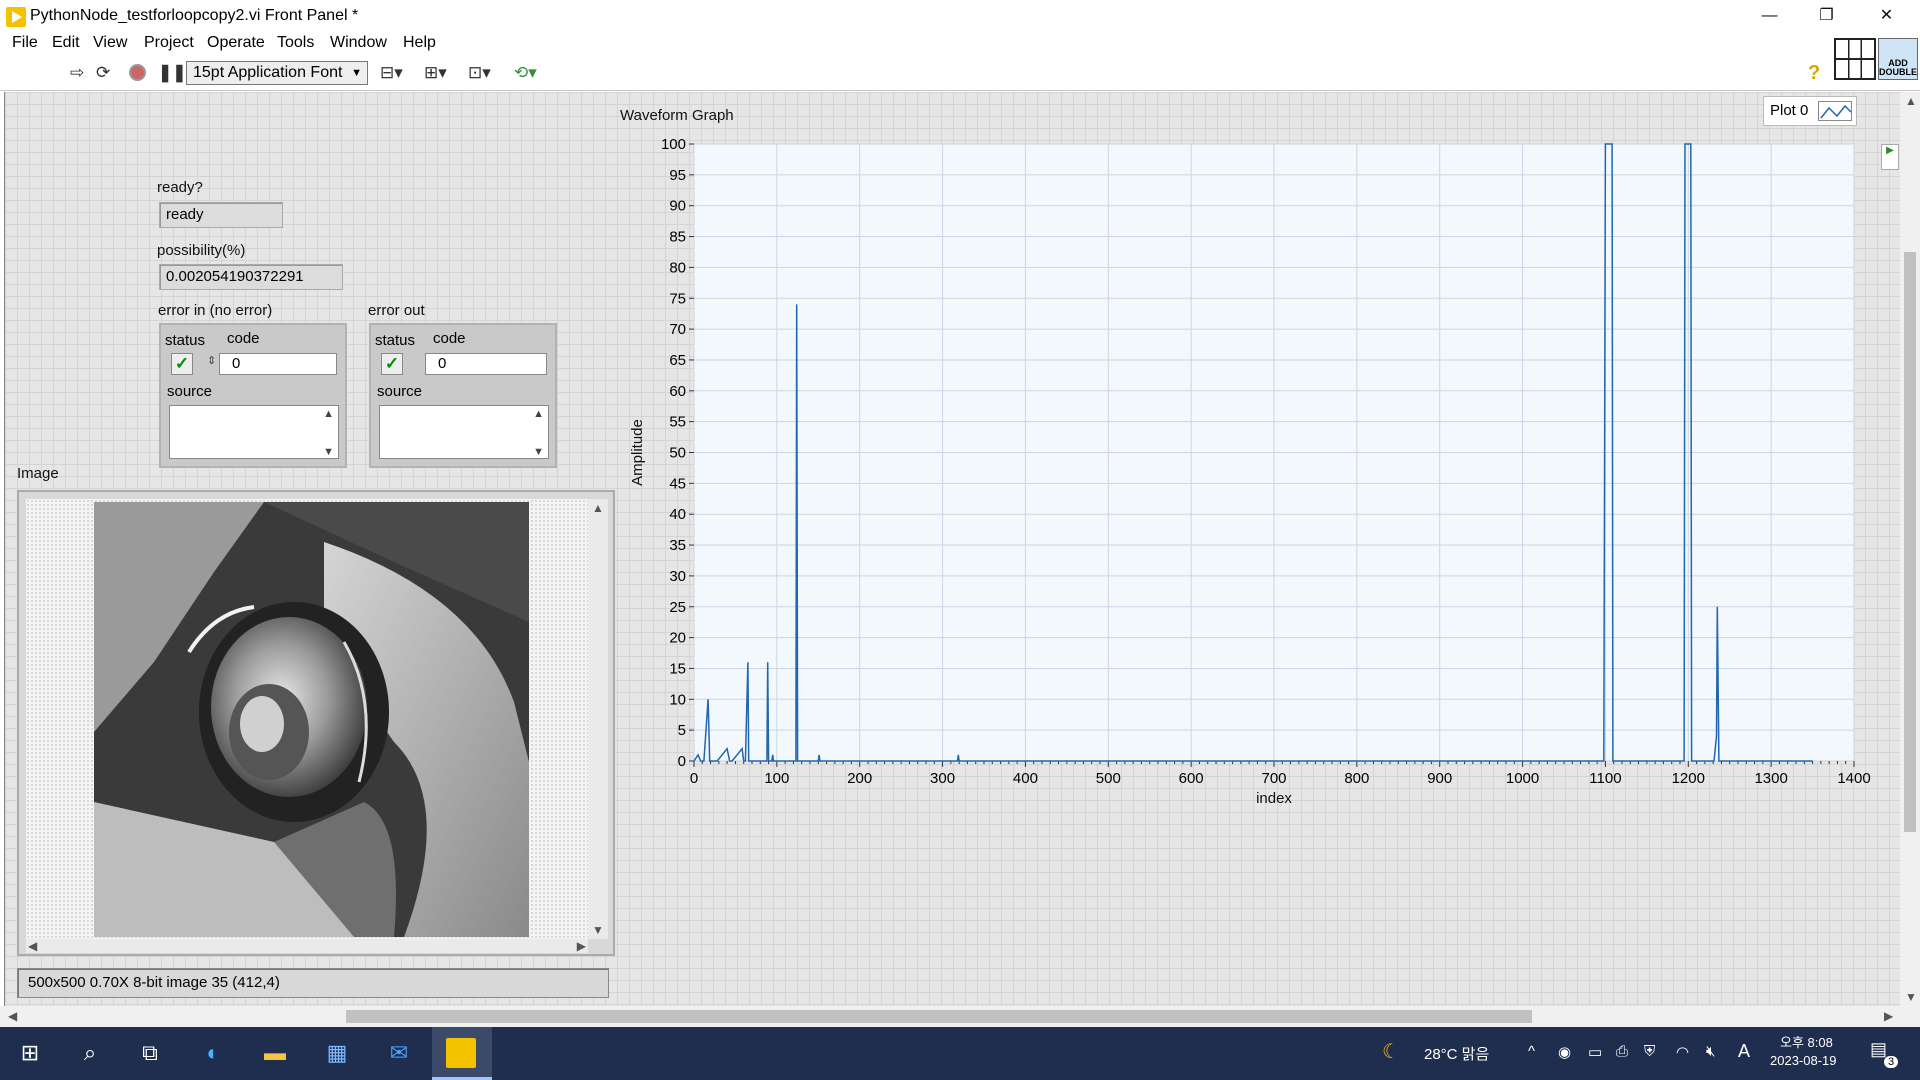 The height and width of the screenshot is (1080, 1920). I want to click on error-in-label: error in (no error), so click(215, 310).